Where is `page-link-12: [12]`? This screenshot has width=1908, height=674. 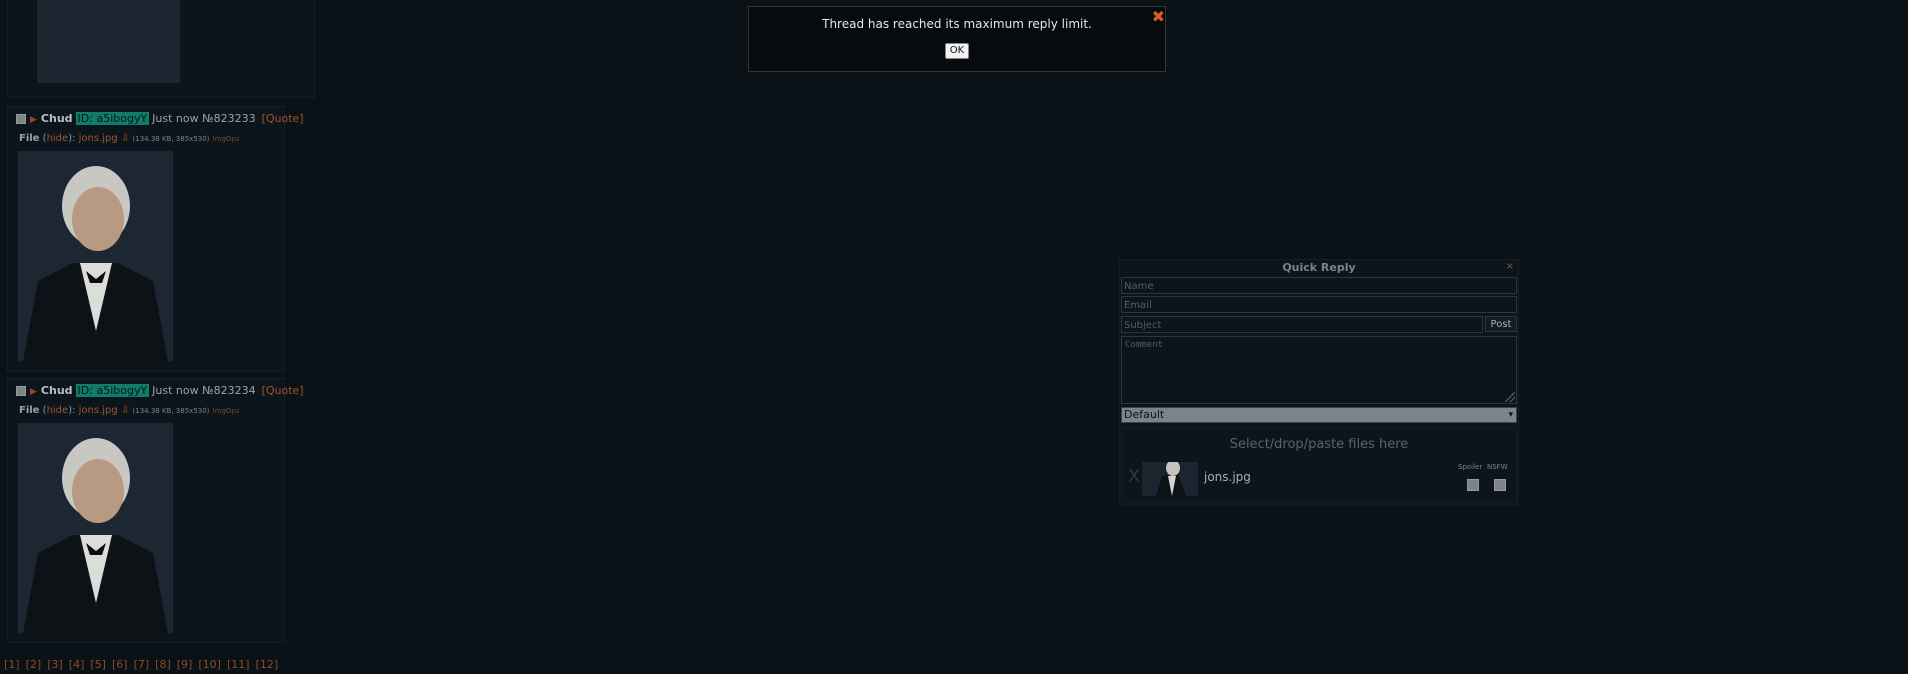 page-link-12: [12] is located at coordinates (267, 664).